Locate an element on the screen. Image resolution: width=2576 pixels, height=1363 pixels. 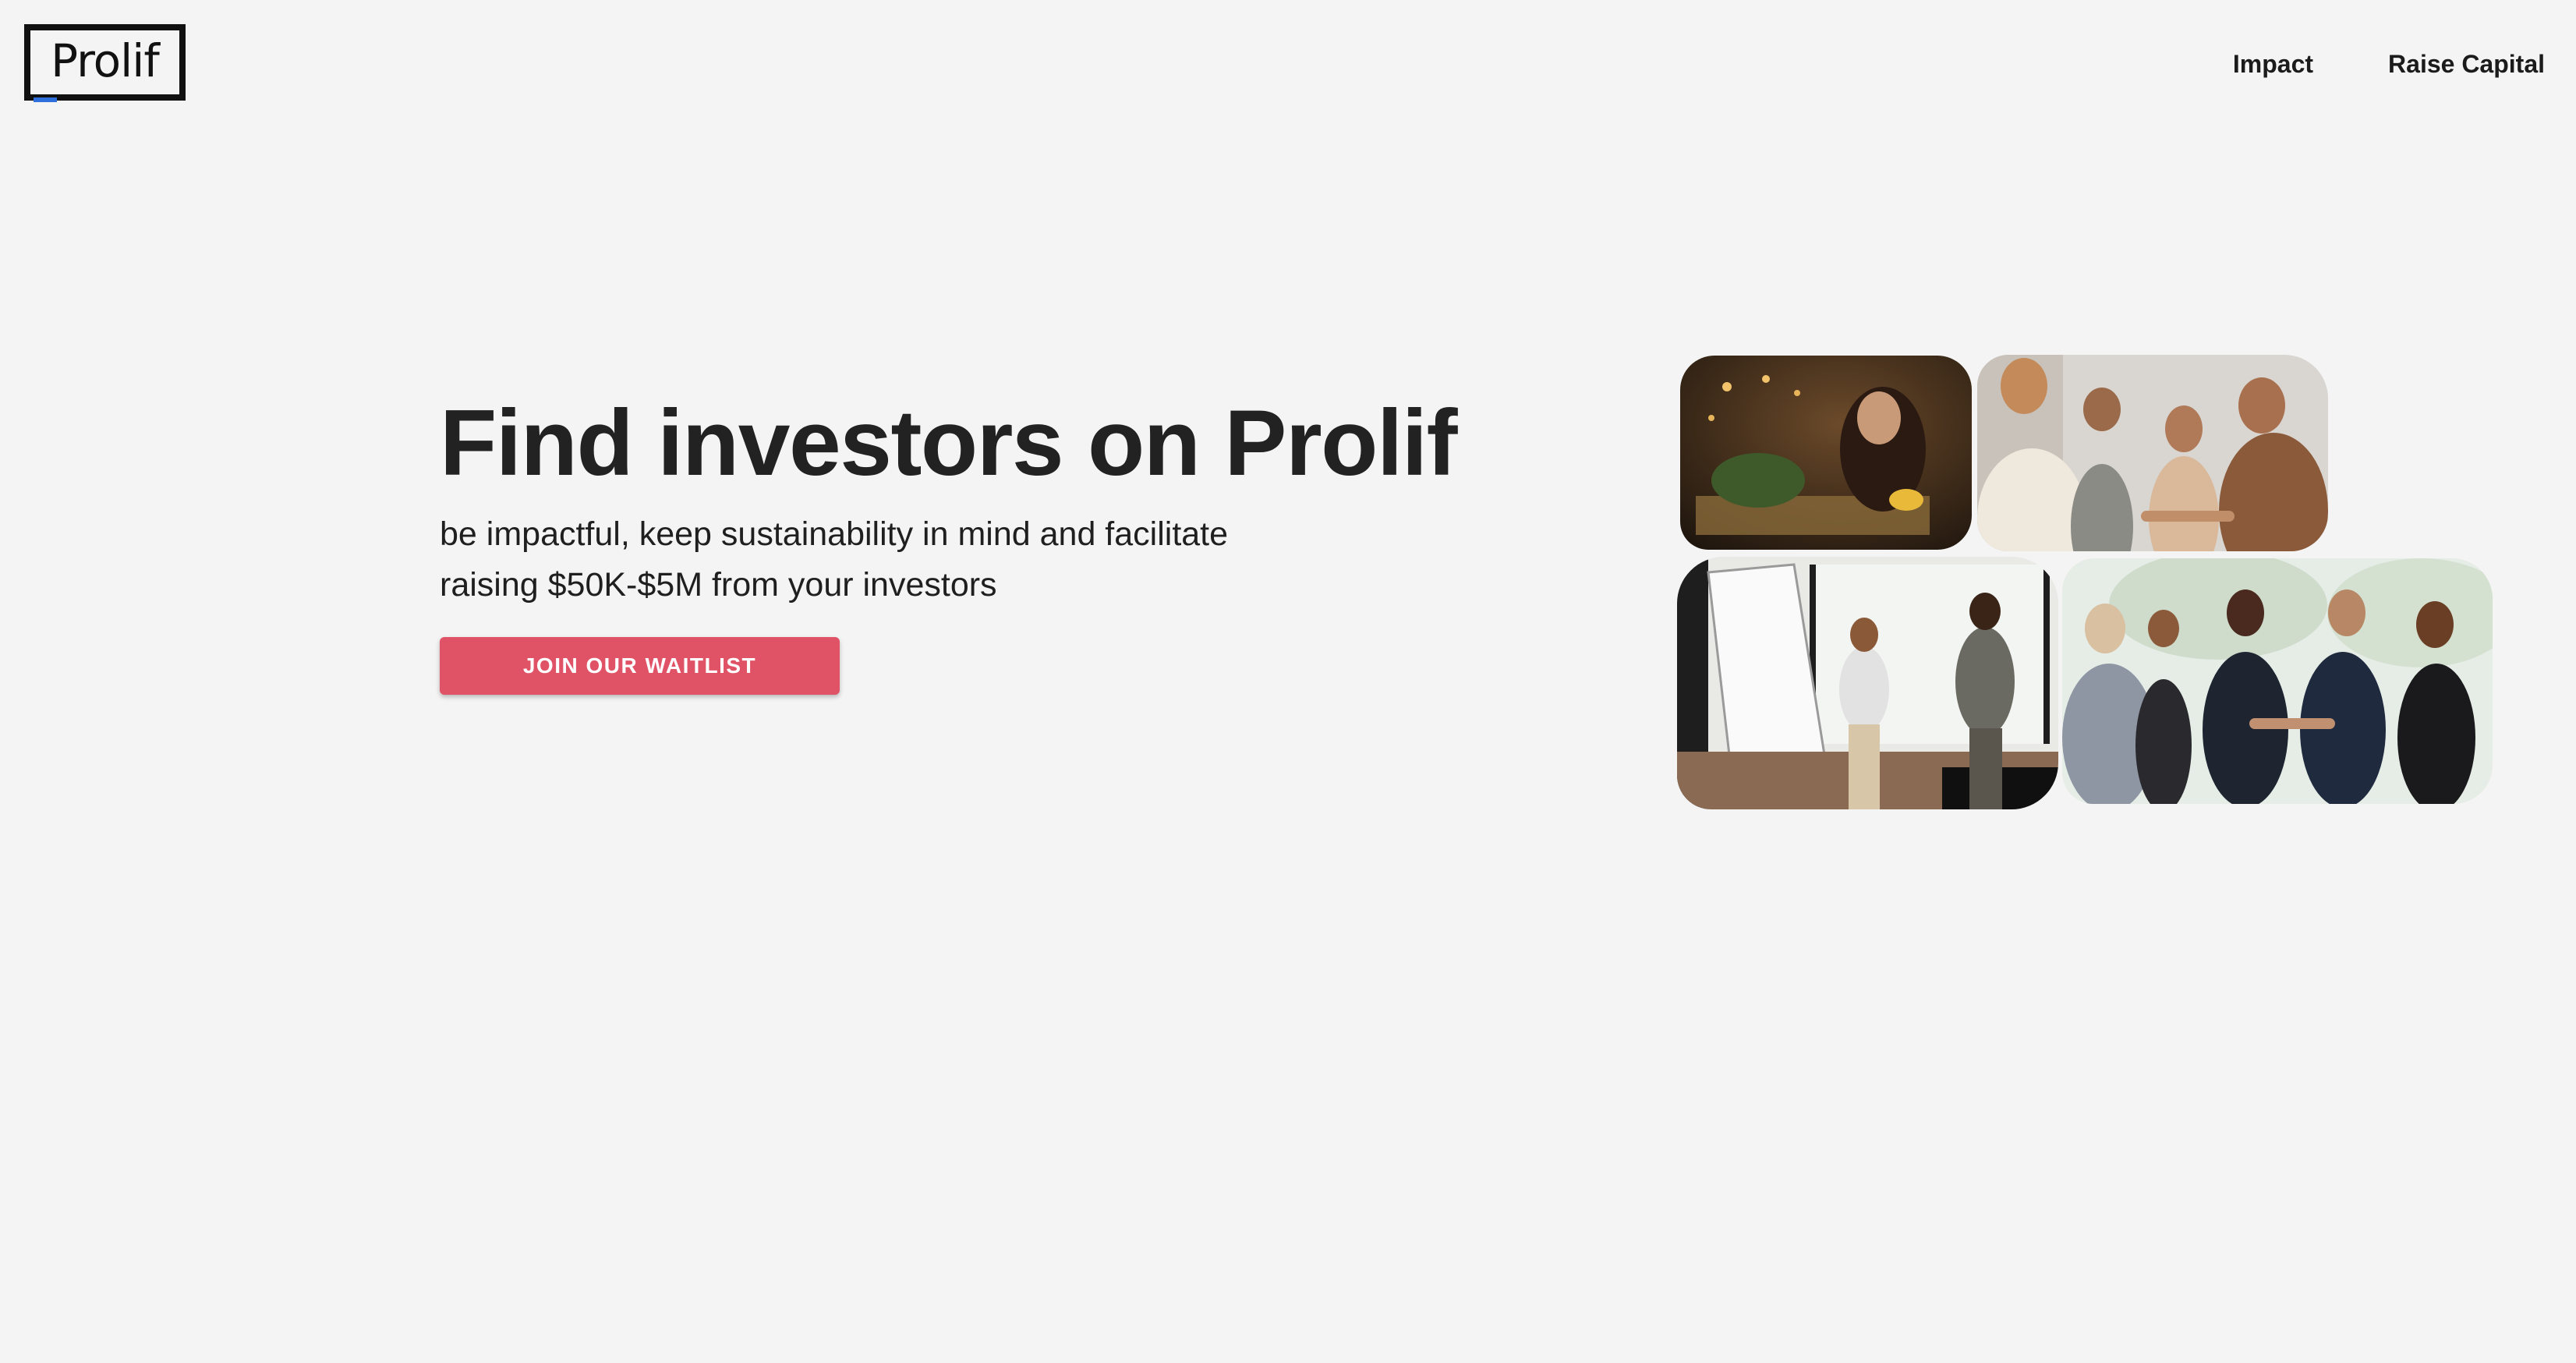
photo-team-handshake-image is located at coordinates (2152, 453).